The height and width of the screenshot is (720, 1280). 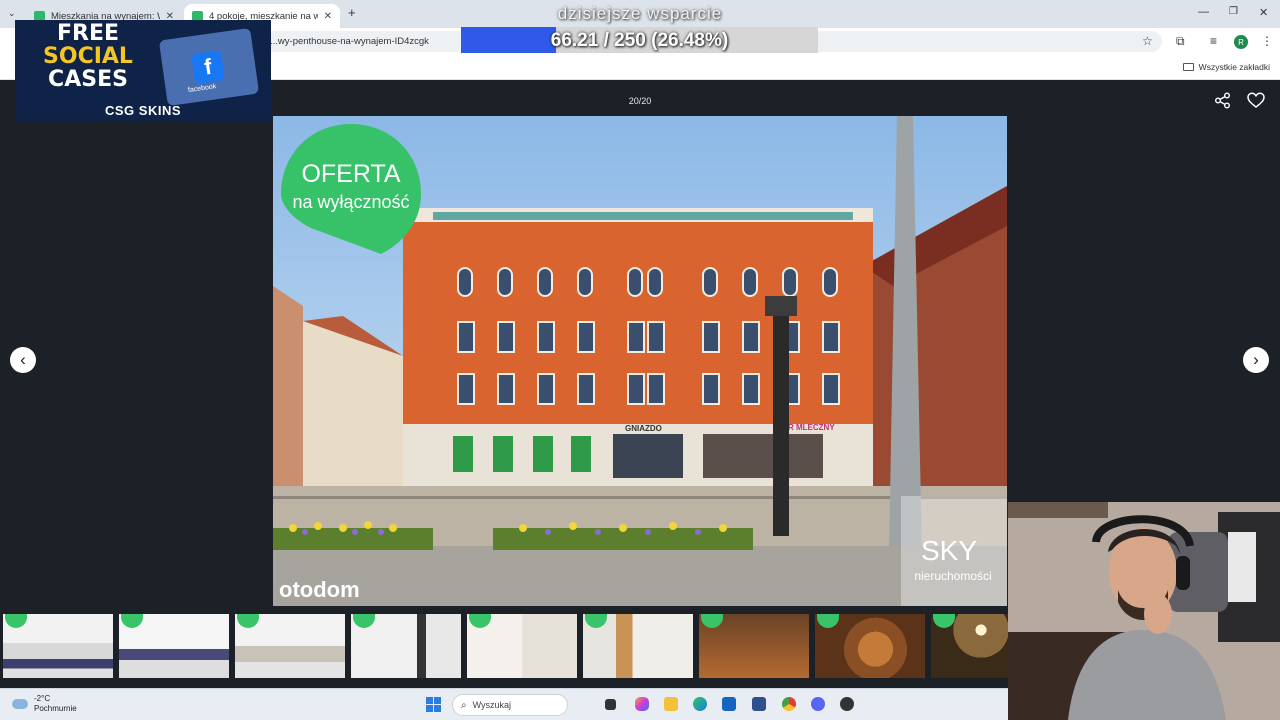 I want to click on chrome-icon, so click(x=789, y=704).